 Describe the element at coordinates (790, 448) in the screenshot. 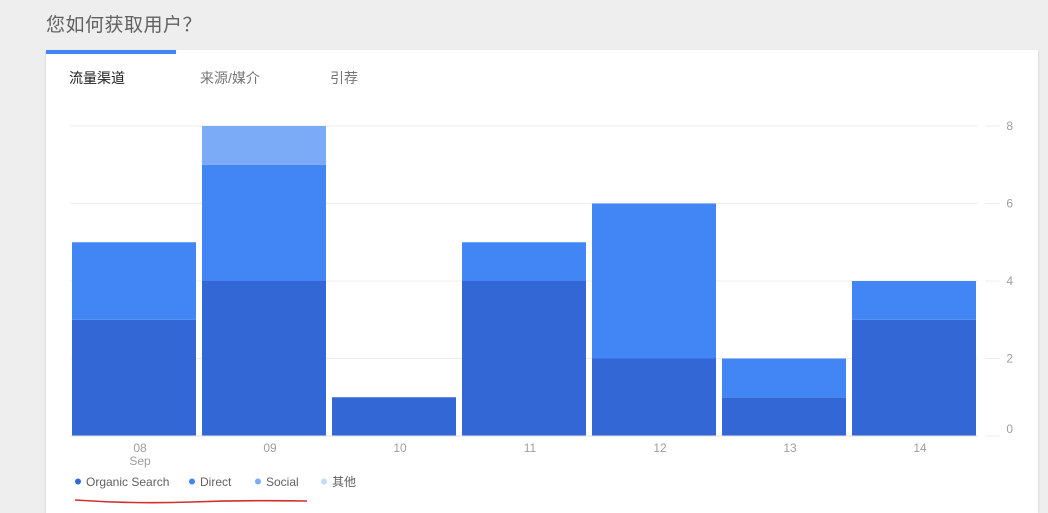

I see `x-tick-label-13: 13` at that location.